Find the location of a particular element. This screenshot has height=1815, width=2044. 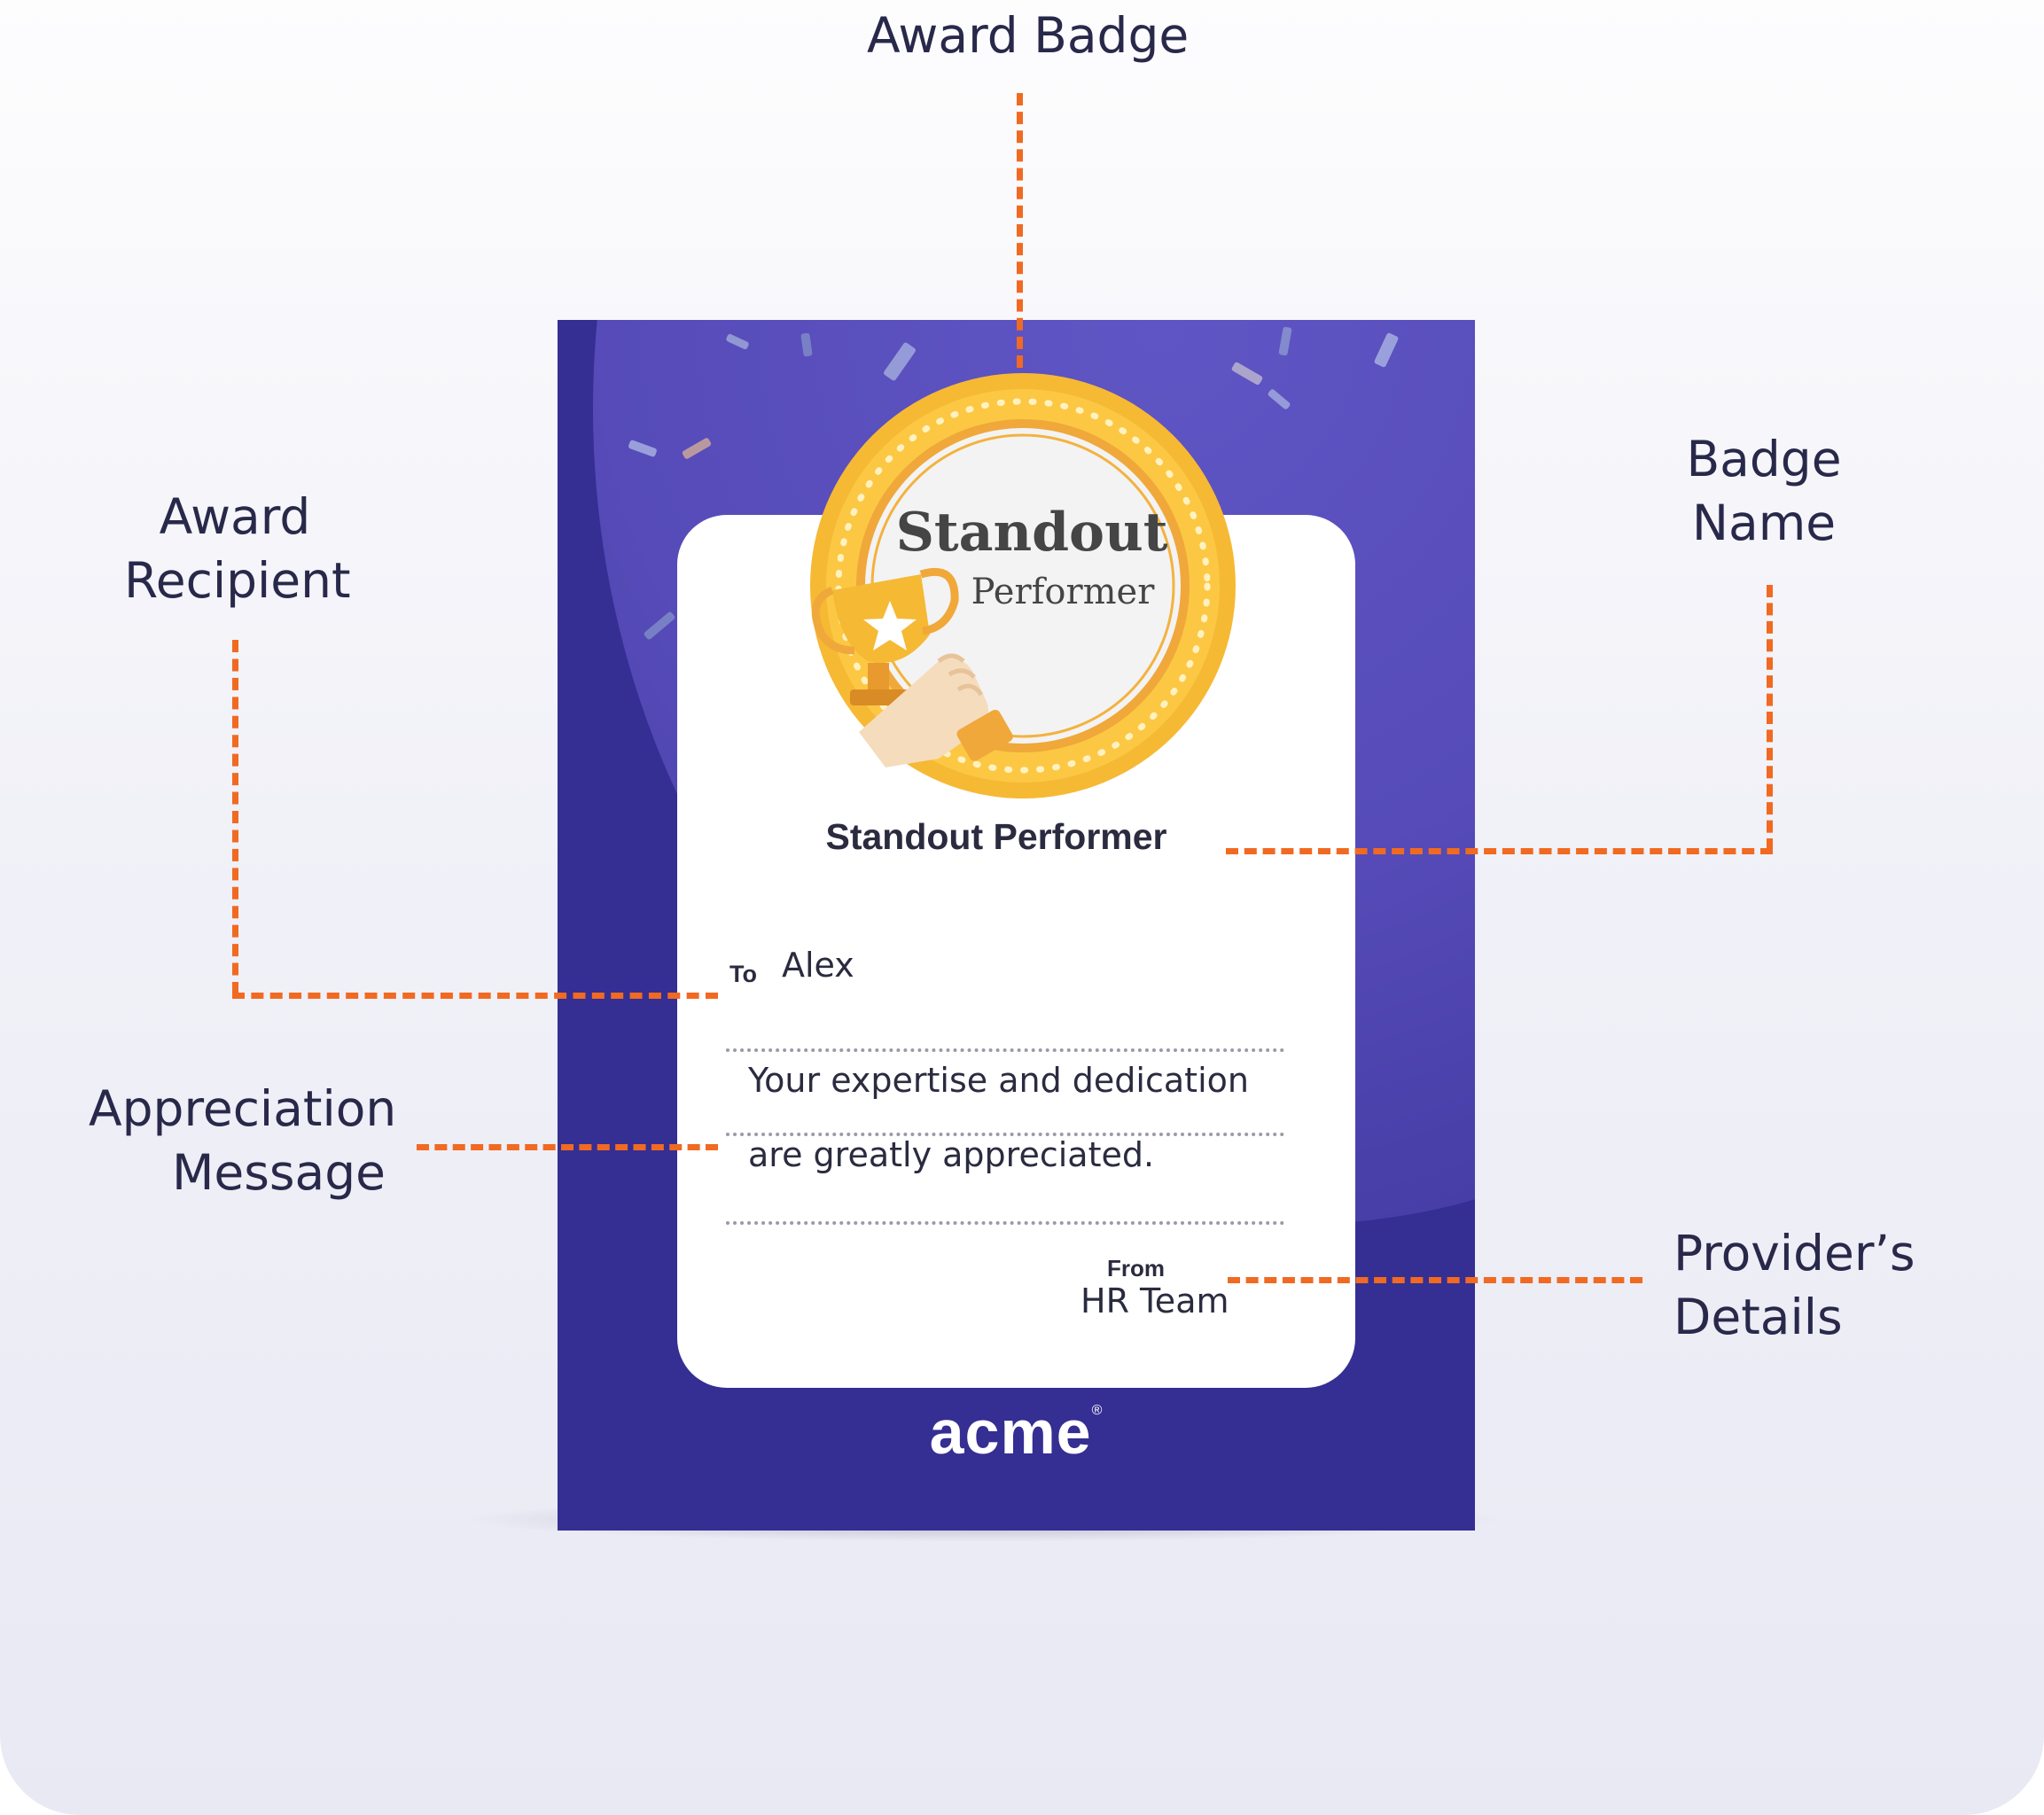

callout-award-recipient-line1: Award is located at coordinates (235, 516).